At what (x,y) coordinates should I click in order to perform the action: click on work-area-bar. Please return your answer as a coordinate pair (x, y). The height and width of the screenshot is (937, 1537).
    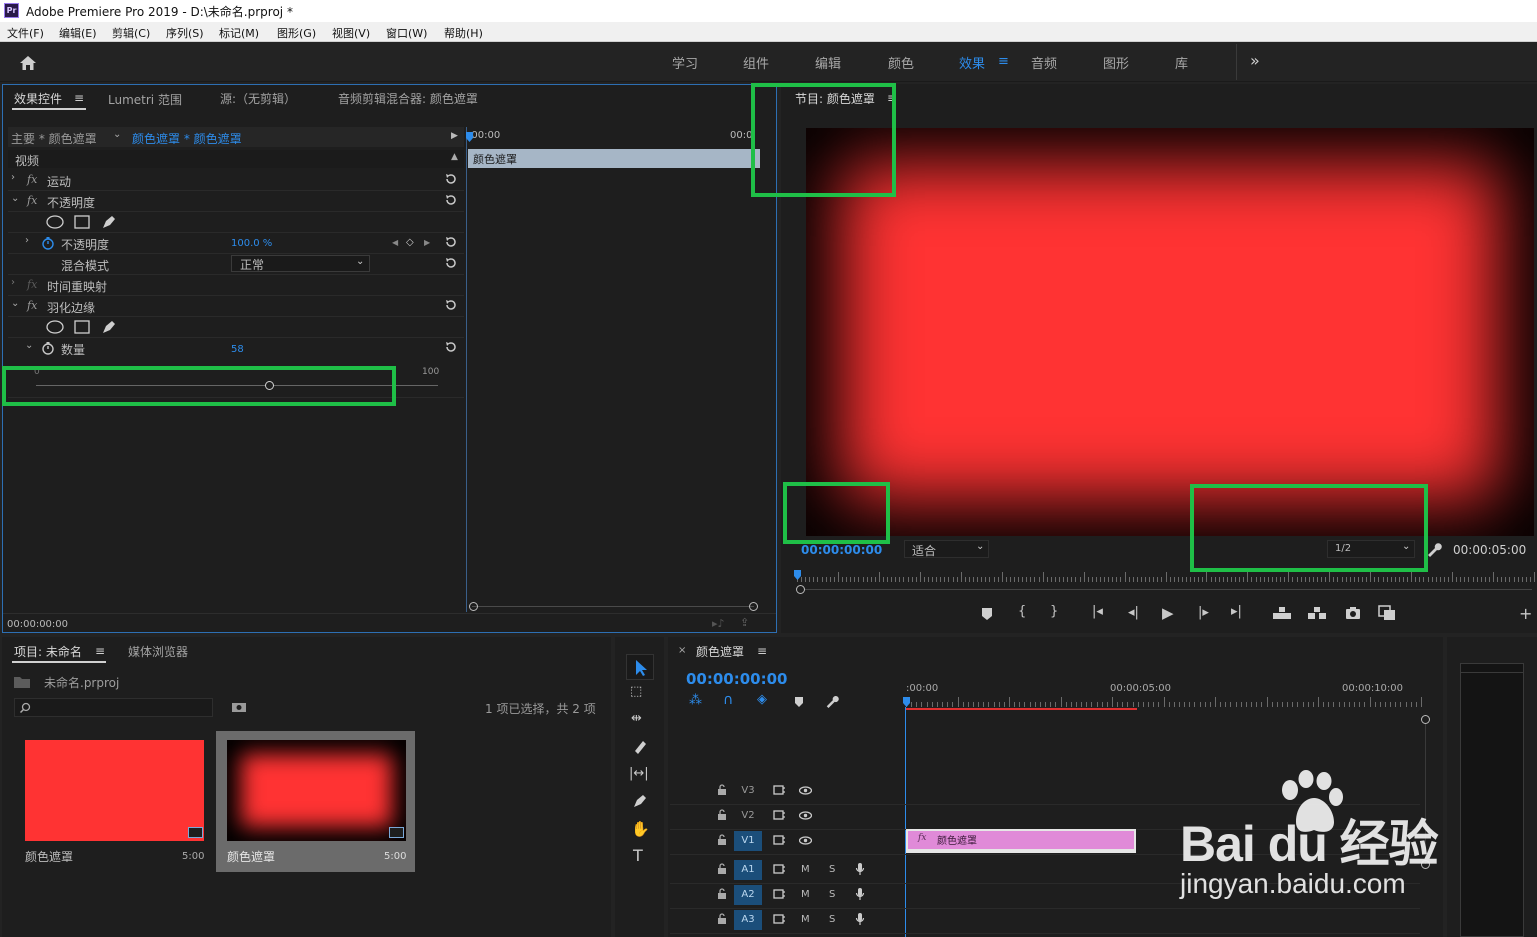
    Looking at the image, I should click on (1021, 709).